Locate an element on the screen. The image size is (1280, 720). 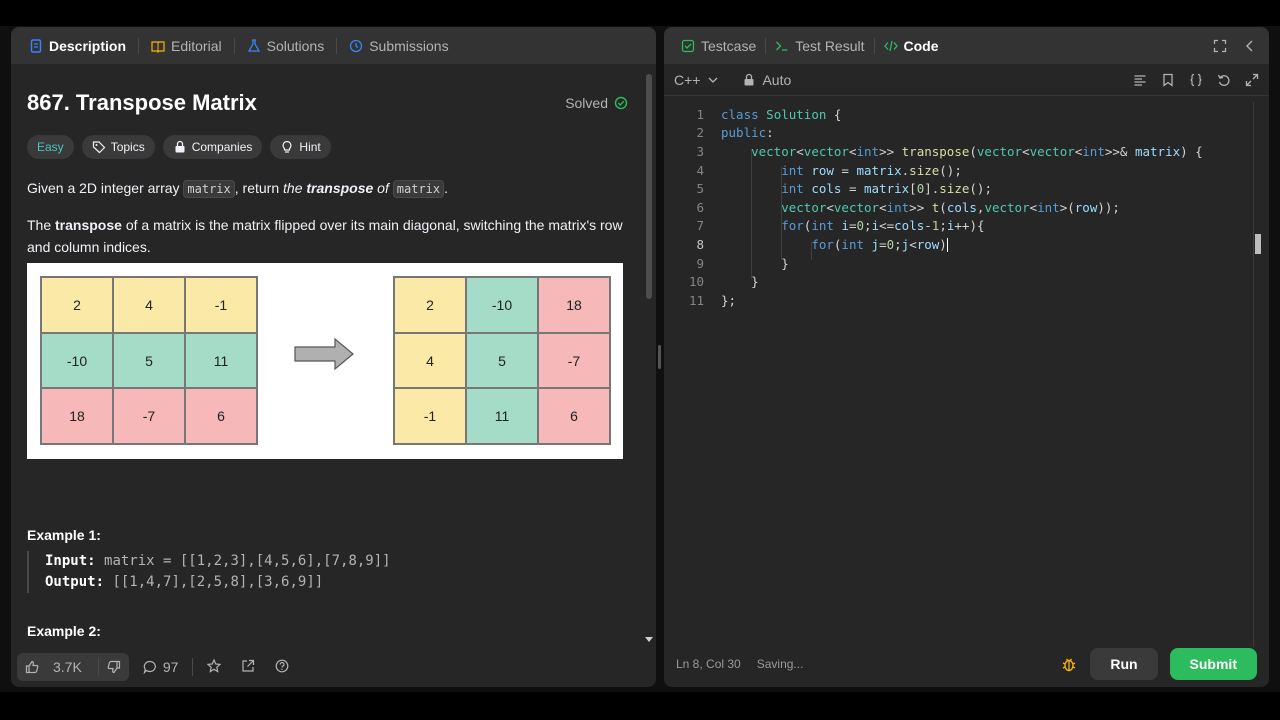
star-icon is located at coordinates (214, 665).